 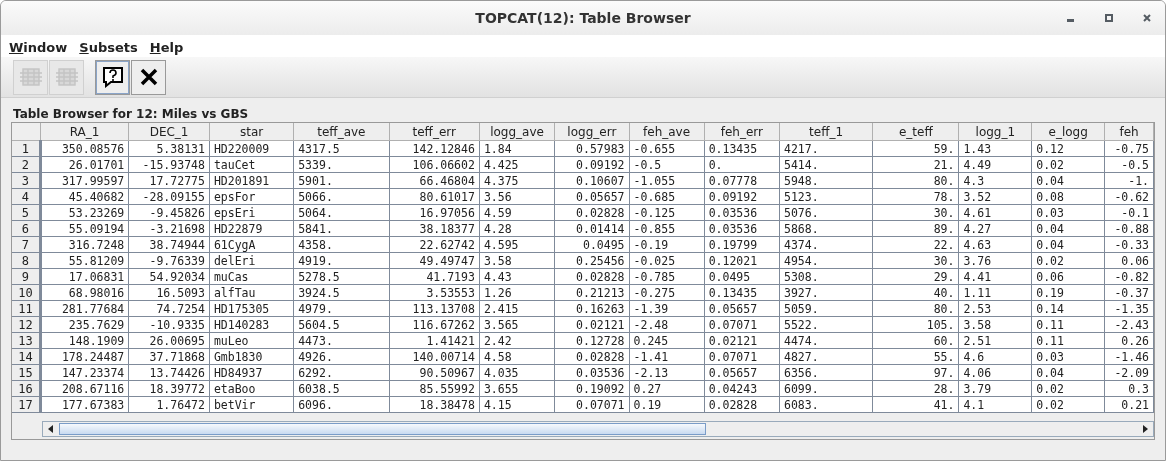 What do you see at coordinates (131, 114) in the screenshot?
I see `table-heading: Table Browser for 12: Miles vs GBS` at bounding box center [131, 114].